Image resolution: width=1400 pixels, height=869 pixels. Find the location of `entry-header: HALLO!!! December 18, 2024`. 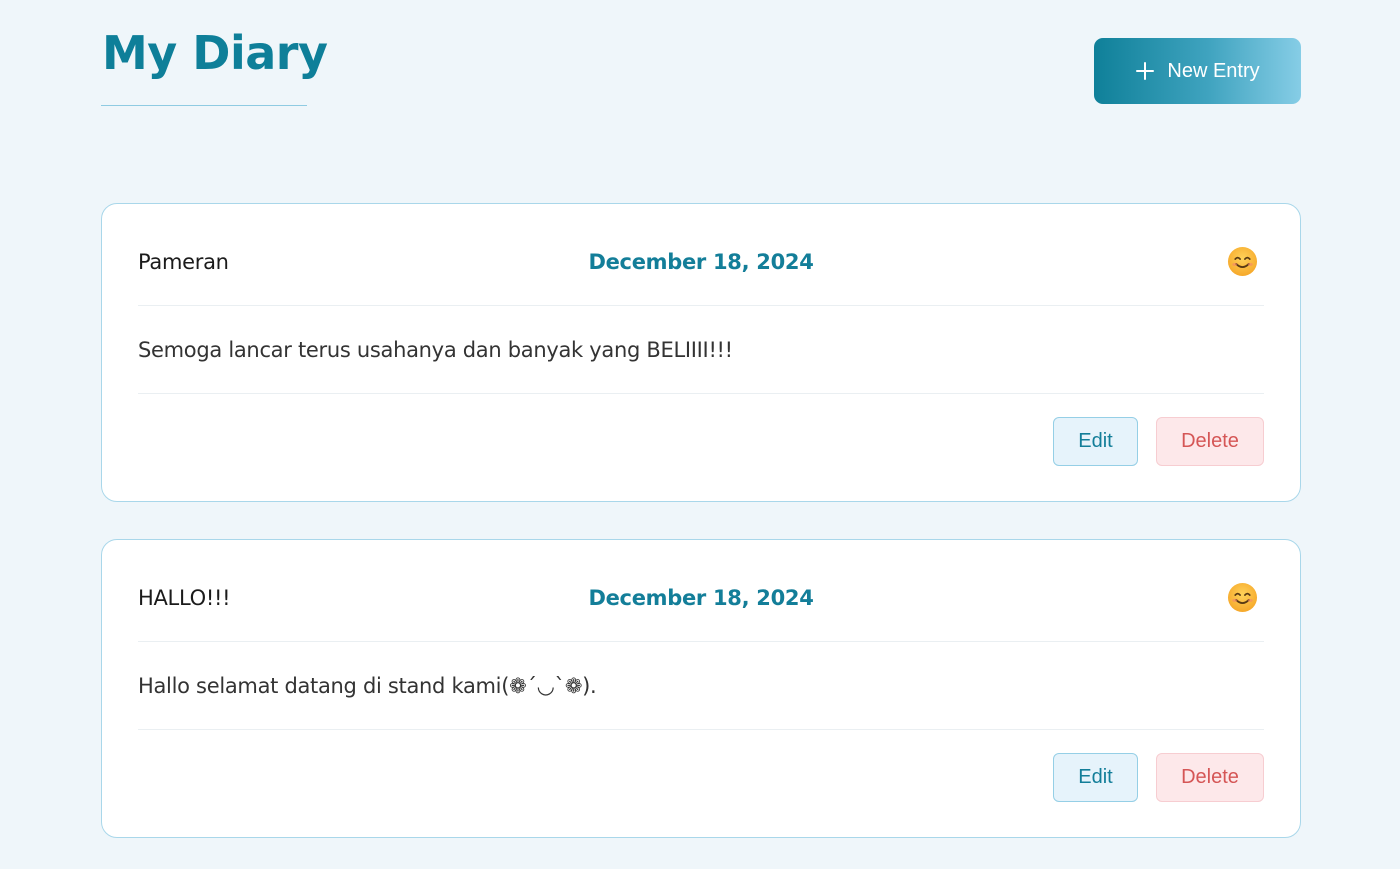

entry-header: HALLO!!! December 18, 2024 is located at coordinates (701, 591).